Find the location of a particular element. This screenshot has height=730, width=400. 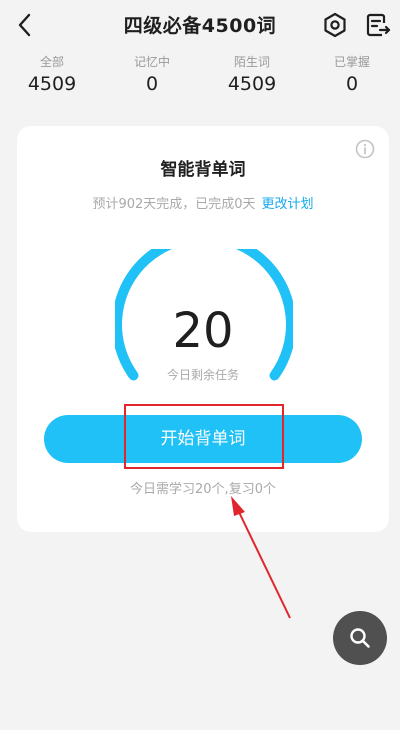

stat-label: 全部 is located at coordinates (51, 62).